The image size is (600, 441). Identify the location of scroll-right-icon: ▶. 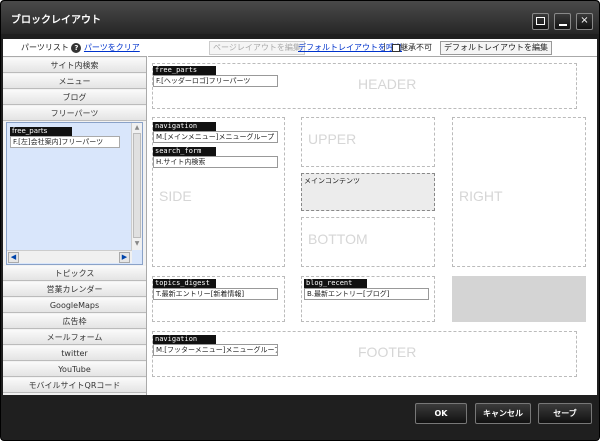
(124, 257).